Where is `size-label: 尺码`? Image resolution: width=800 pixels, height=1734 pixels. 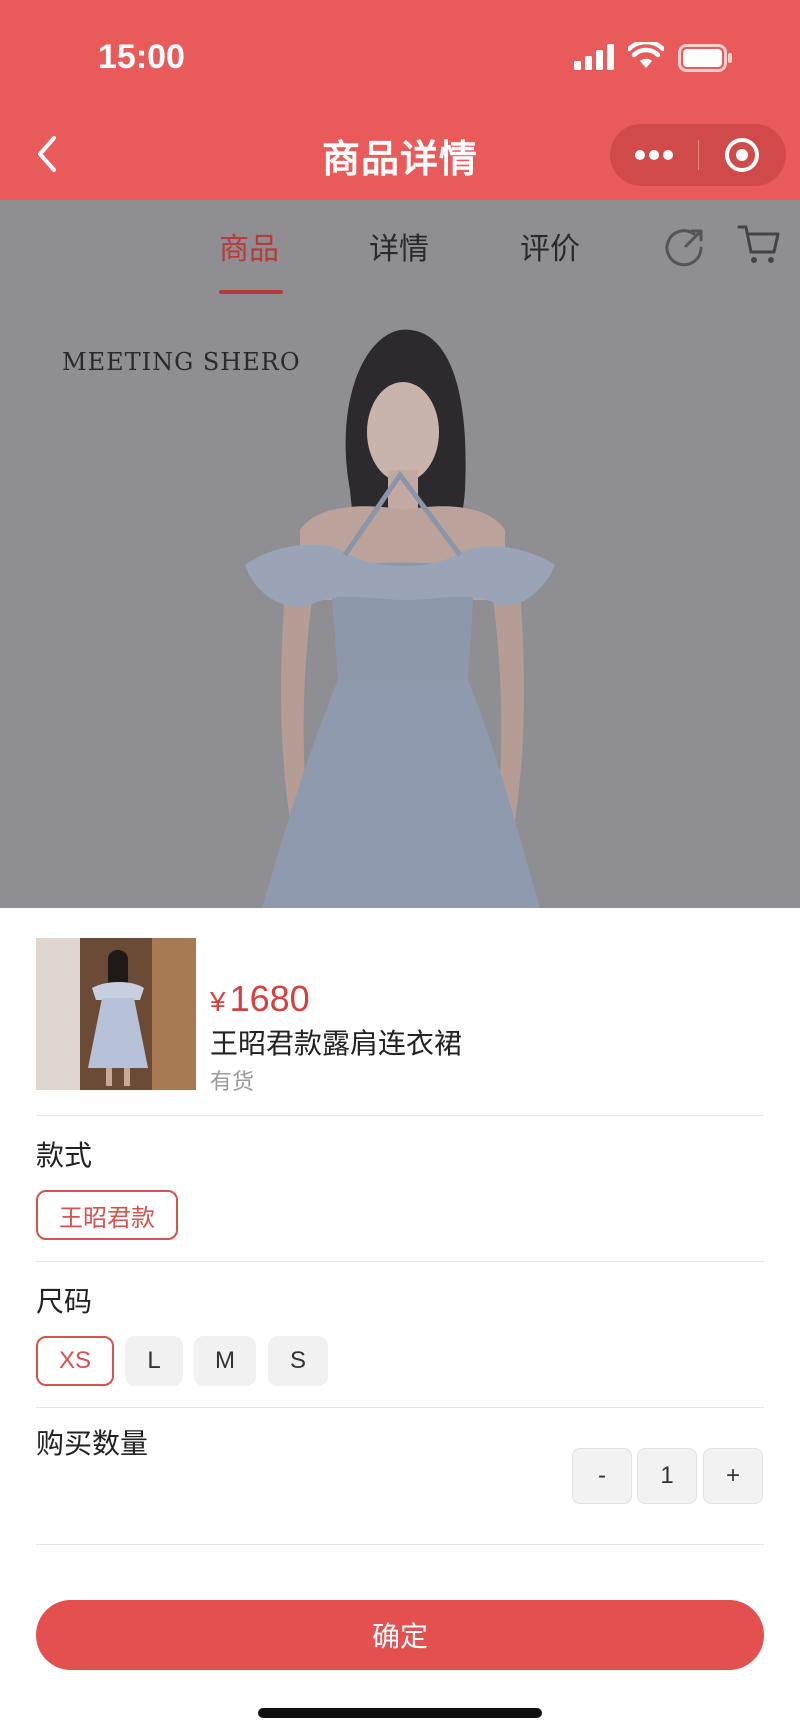
size-label: 尺码 is located at coordinates (64, 1301).